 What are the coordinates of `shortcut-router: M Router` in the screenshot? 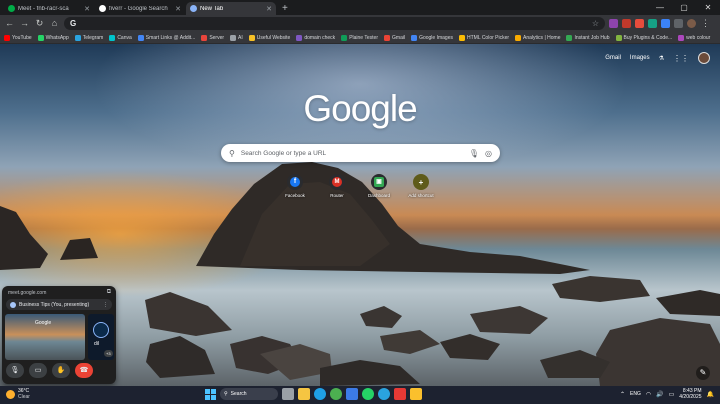 It's located at (337, 186).